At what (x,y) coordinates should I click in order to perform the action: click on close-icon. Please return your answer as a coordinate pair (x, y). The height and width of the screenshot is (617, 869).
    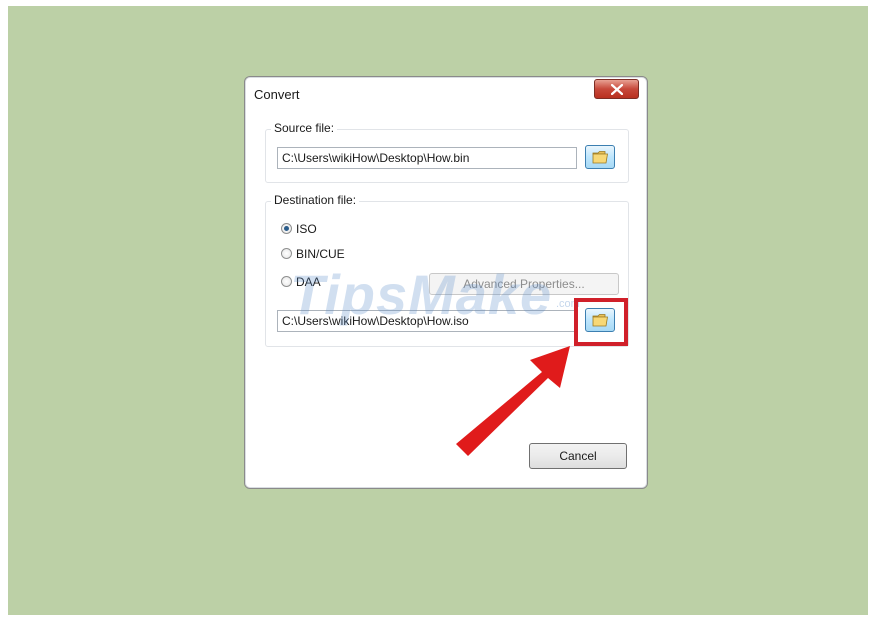
    Looking at the image, I should click on (617, 89).